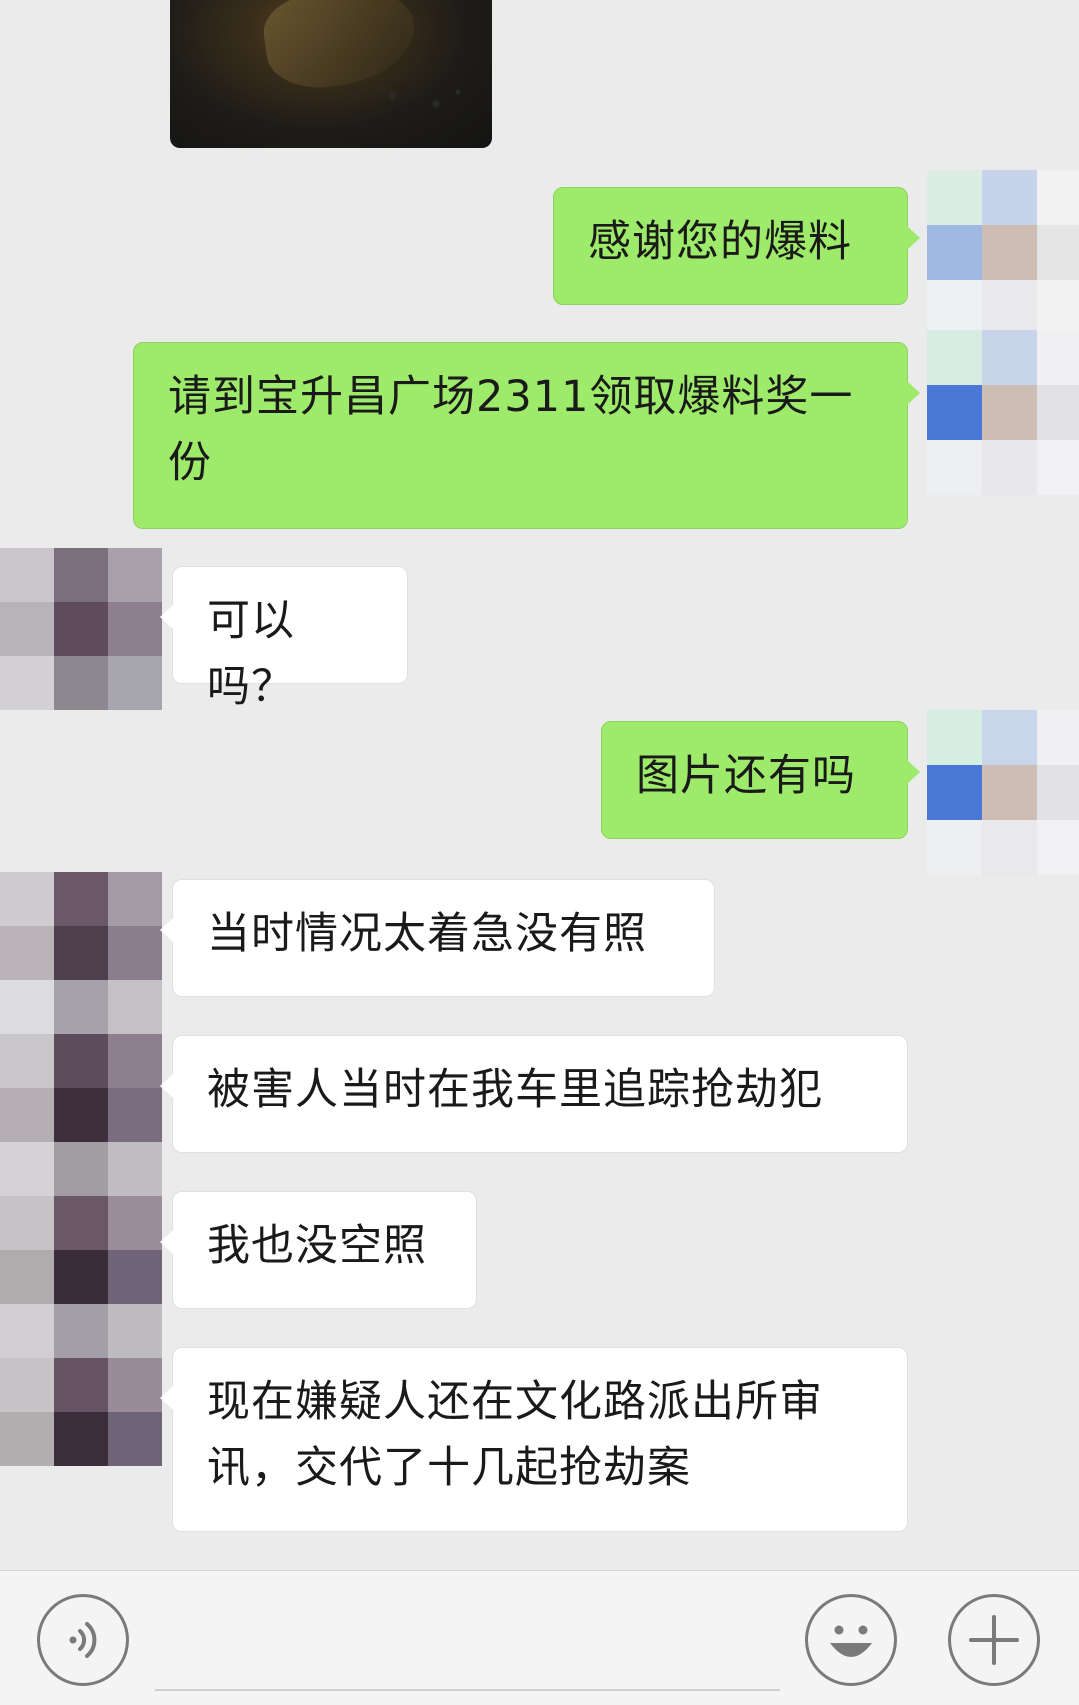 The width and height of the screenshot is (1079, 1705). Describe the element at coordinates (534, 1439) in the screenshot. I see `message-bubble-incoming: 现在嫌疑人还在文化路派出所审讯，交代了十几起抢劫案` at that location.